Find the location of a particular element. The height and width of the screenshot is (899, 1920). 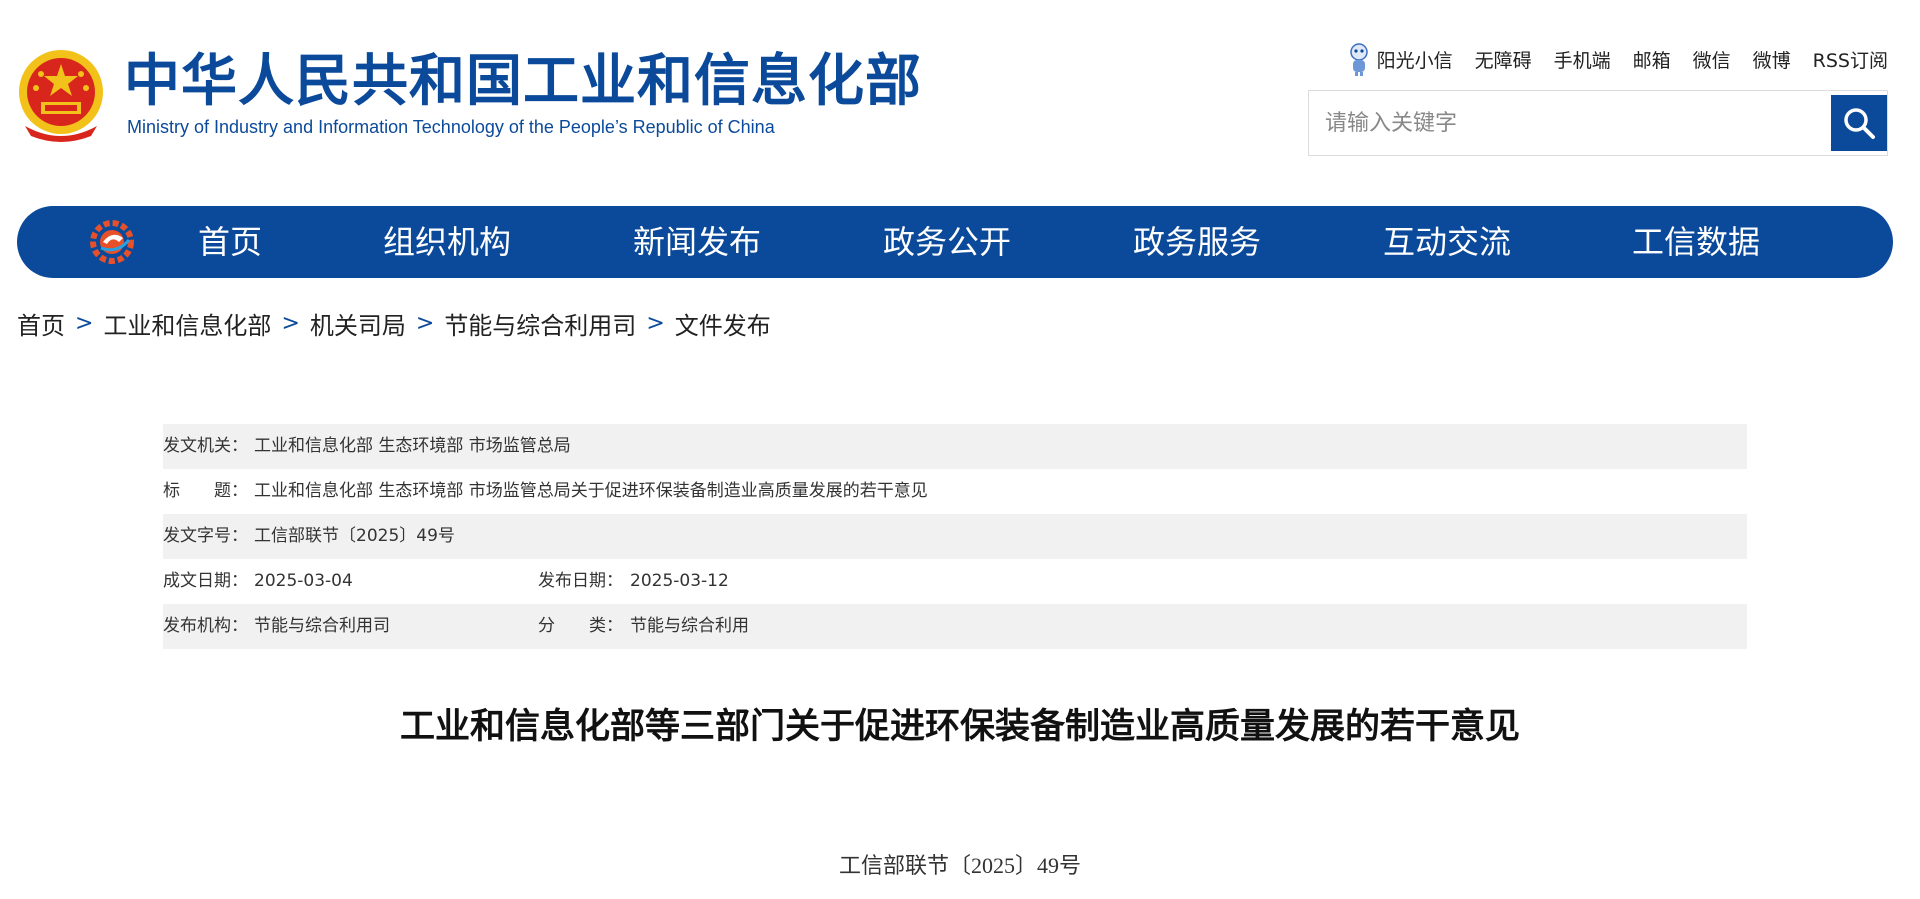

category-value: 节能与综合利用 is located at coordinates (689, 626).